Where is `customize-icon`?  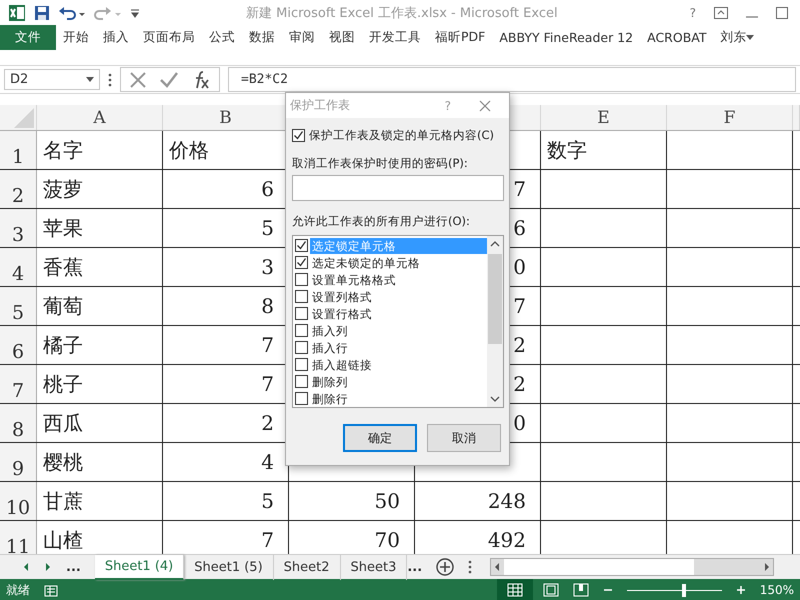 customize-icon is located at coordinates (135, 12).